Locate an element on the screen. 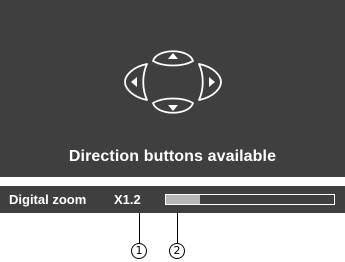 Image resolution: width=345 pixels, height=262 pixels. osd-message: Direction buttons available is located at coordinates (172, 156).